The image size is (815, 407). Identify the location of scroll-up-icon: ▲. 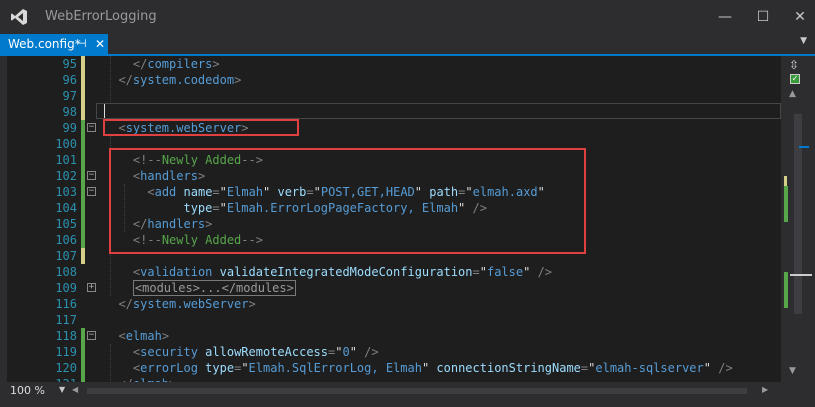
(792, 94).